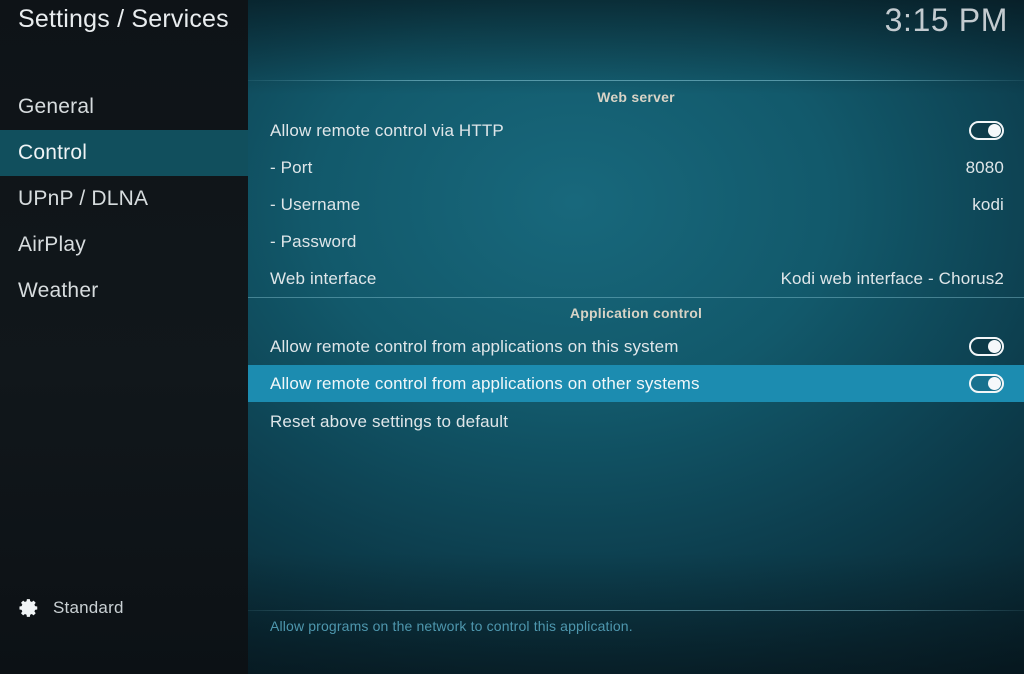  I want to click on help-divider, so click(636, 610).